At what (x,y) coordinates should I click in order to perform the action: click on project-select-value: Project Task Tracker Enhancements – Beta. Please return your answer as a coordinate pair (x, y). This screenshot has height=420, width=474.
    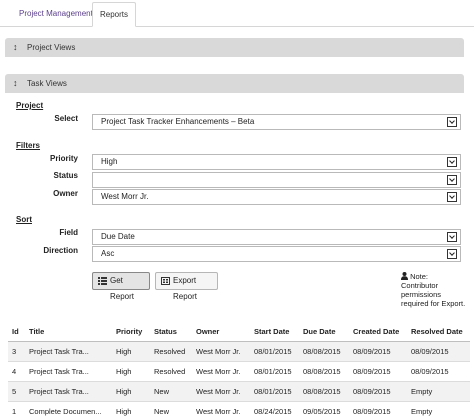
    Looking at the image, I should click on (178, 121).